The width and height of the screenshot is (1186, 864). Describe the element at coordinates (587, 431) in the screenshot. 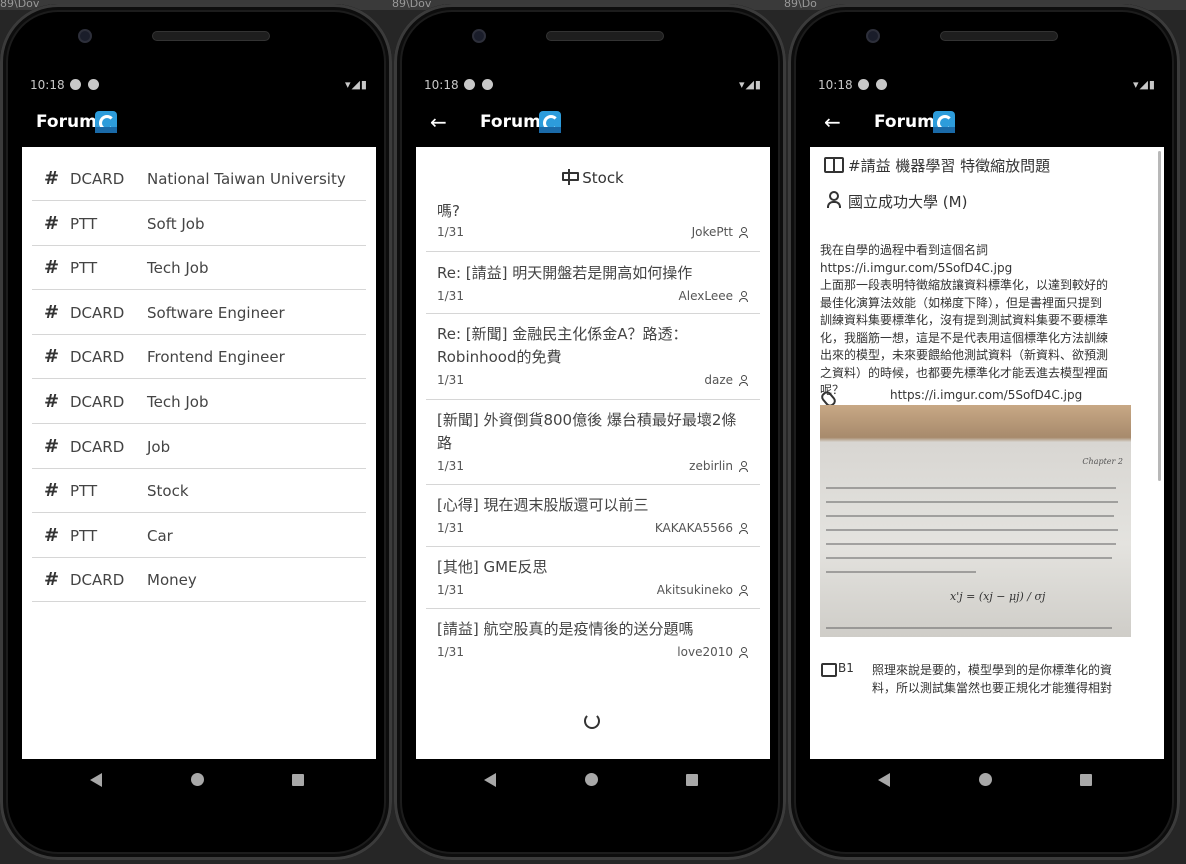

I see `post-title: [新聞] 外資倒貨800億後 爆台積最好最壞2條路` at that location.